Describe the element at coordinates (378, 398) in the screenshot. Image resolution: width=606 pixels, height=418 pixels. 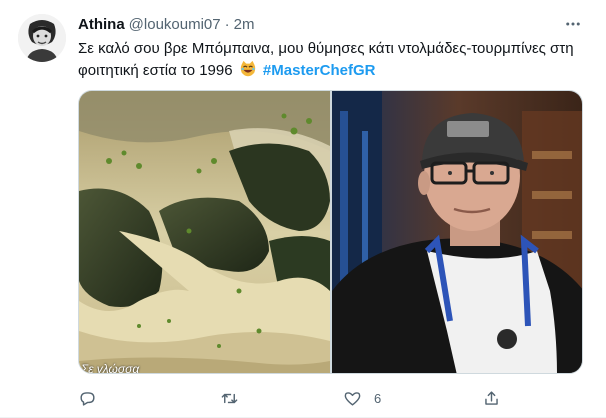
I see `like-count: 6` at that location.